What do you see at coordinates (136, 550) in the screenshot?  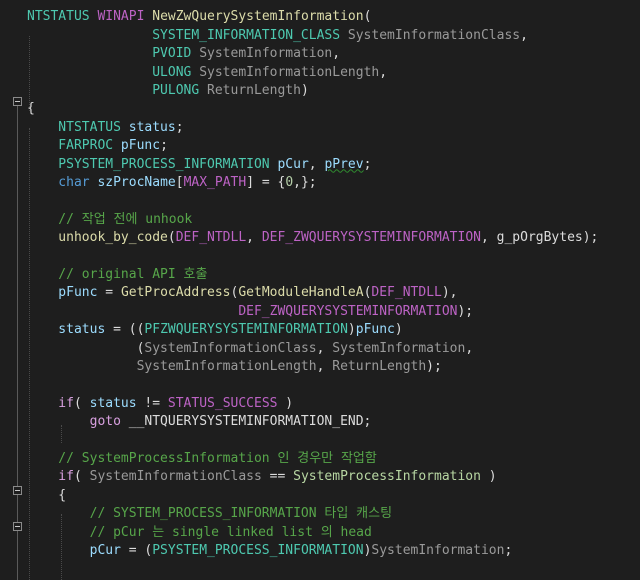 I see `code-token: = (` at bounding box center [136, 550].